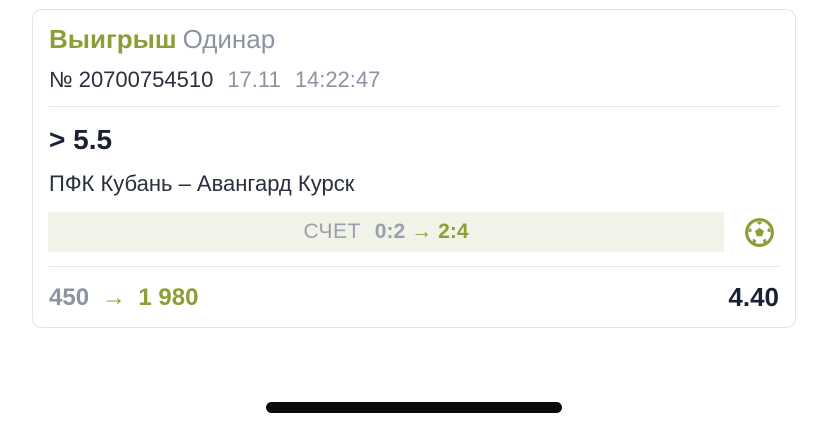 This screenshot has width=828, height=428. I want to click on stake-payout: 450 → 1 980, so click(123, 298).